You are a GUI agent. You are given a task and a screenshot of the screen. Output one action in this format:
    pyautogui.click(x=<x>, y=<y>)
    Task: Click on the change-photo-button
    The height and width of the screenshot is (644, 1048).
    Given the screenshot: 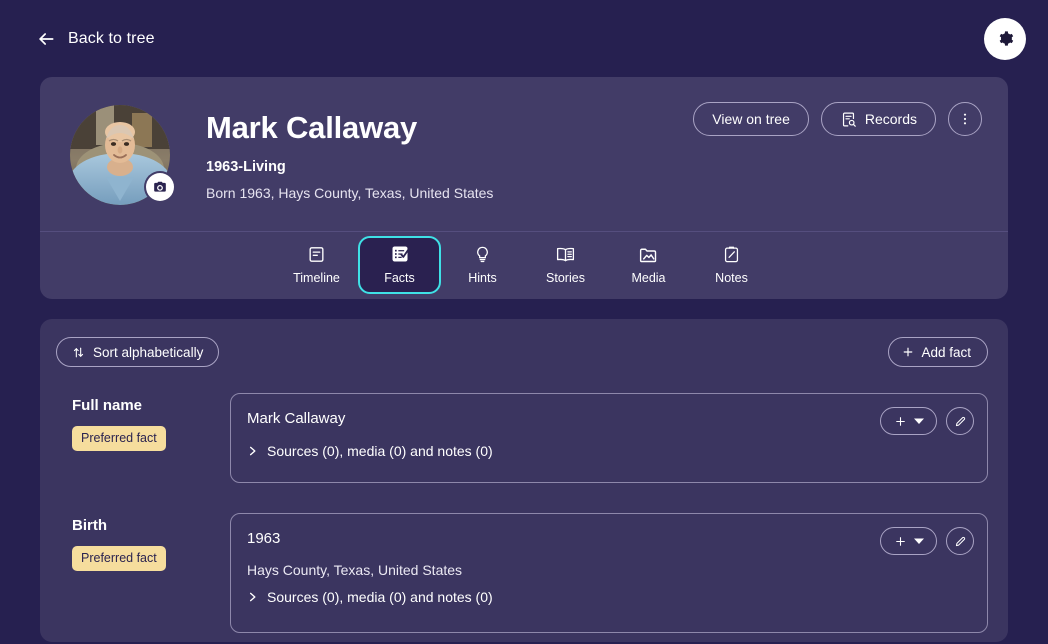 What is the action you would take?
    pyautogui.click(x=160, y=187)
    